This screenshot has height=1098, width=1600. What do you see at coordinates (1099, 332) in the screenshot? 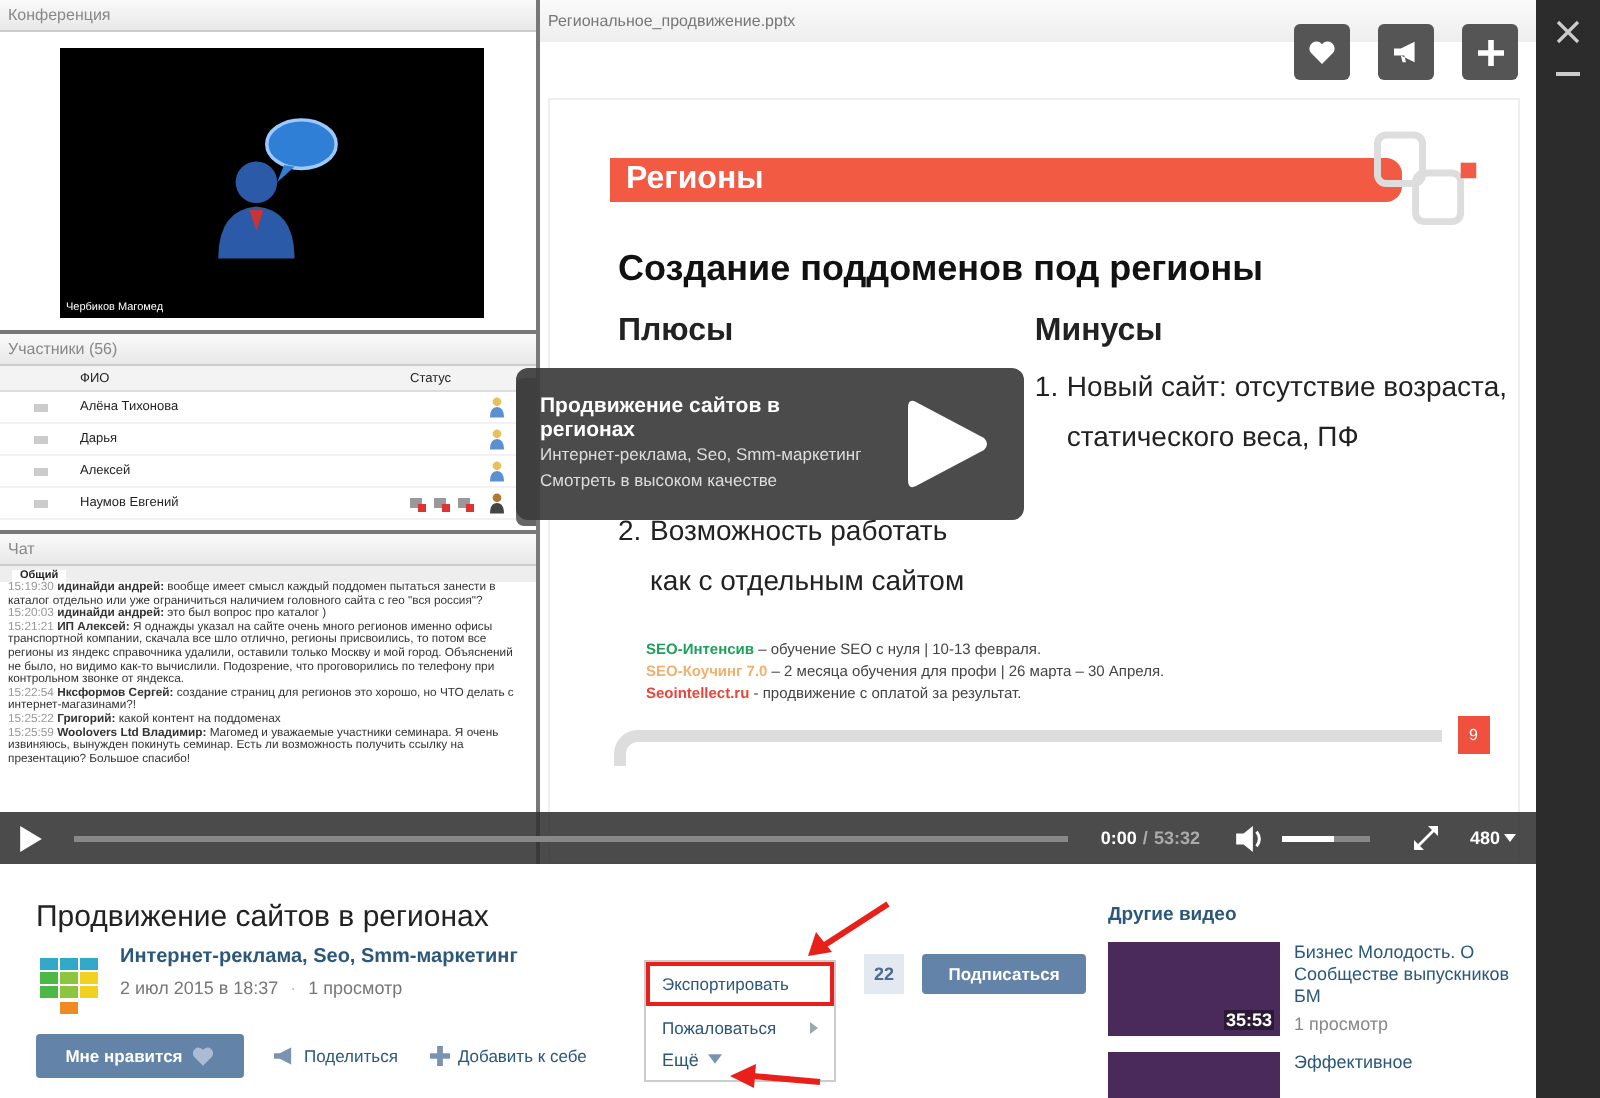
I see `column-title: Минусы` at bounding box center [1099, 332].